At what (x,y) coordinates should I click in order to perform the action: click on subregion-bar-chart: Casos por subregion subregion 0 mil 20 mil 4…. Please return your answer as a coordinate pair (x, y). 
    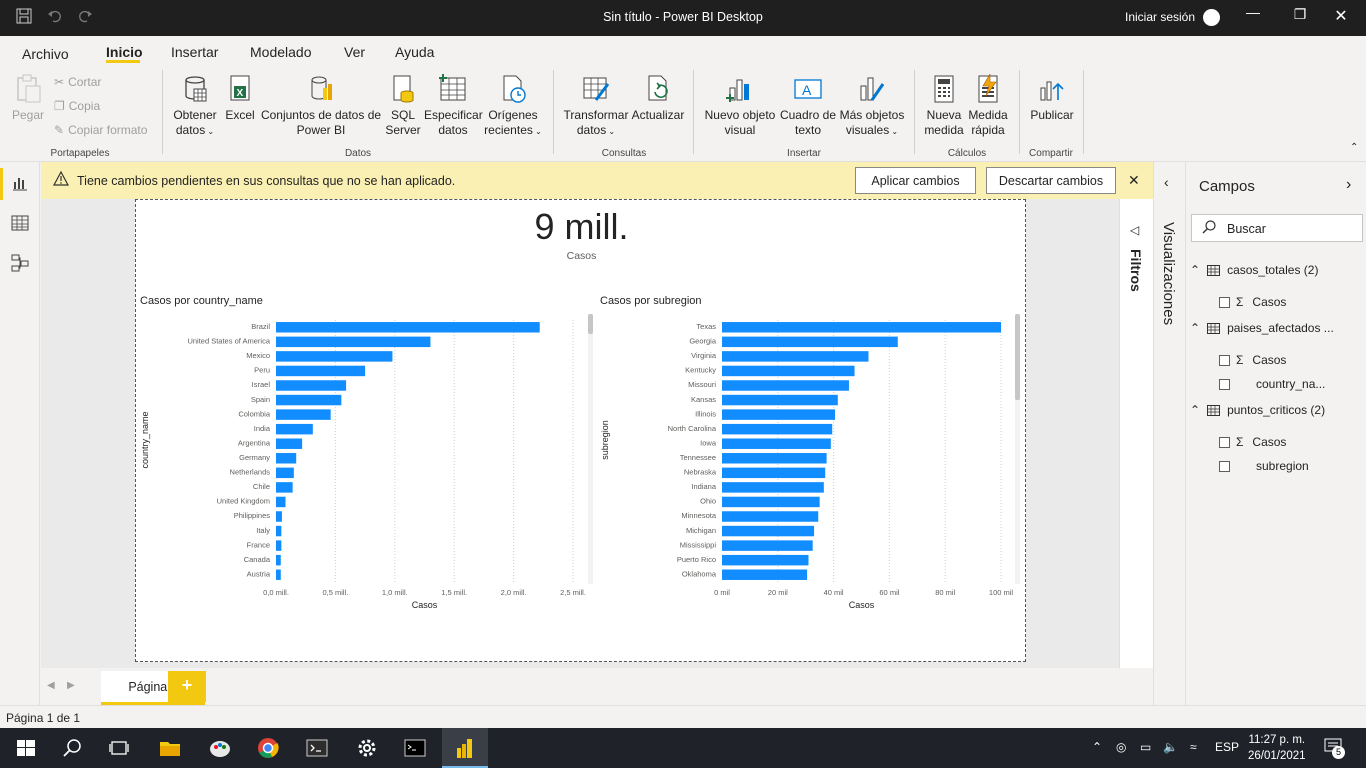
    Looking at the image, I should click on (811, 455).